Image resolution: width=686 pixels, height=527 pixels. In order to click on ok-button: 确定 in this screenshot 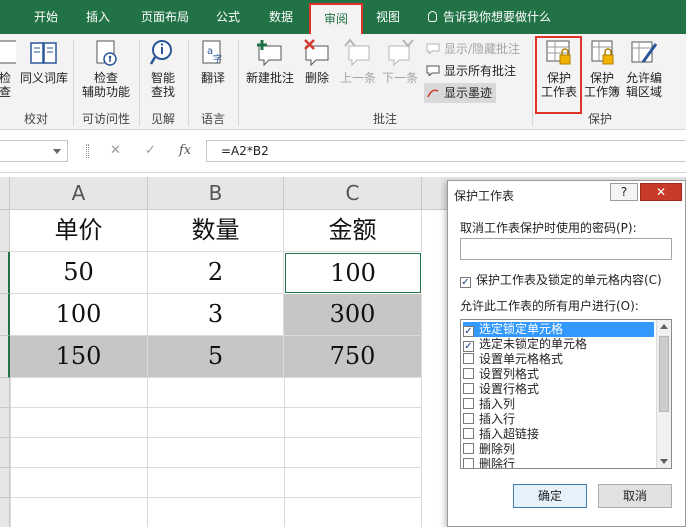, I will do `click(550, 496)`.